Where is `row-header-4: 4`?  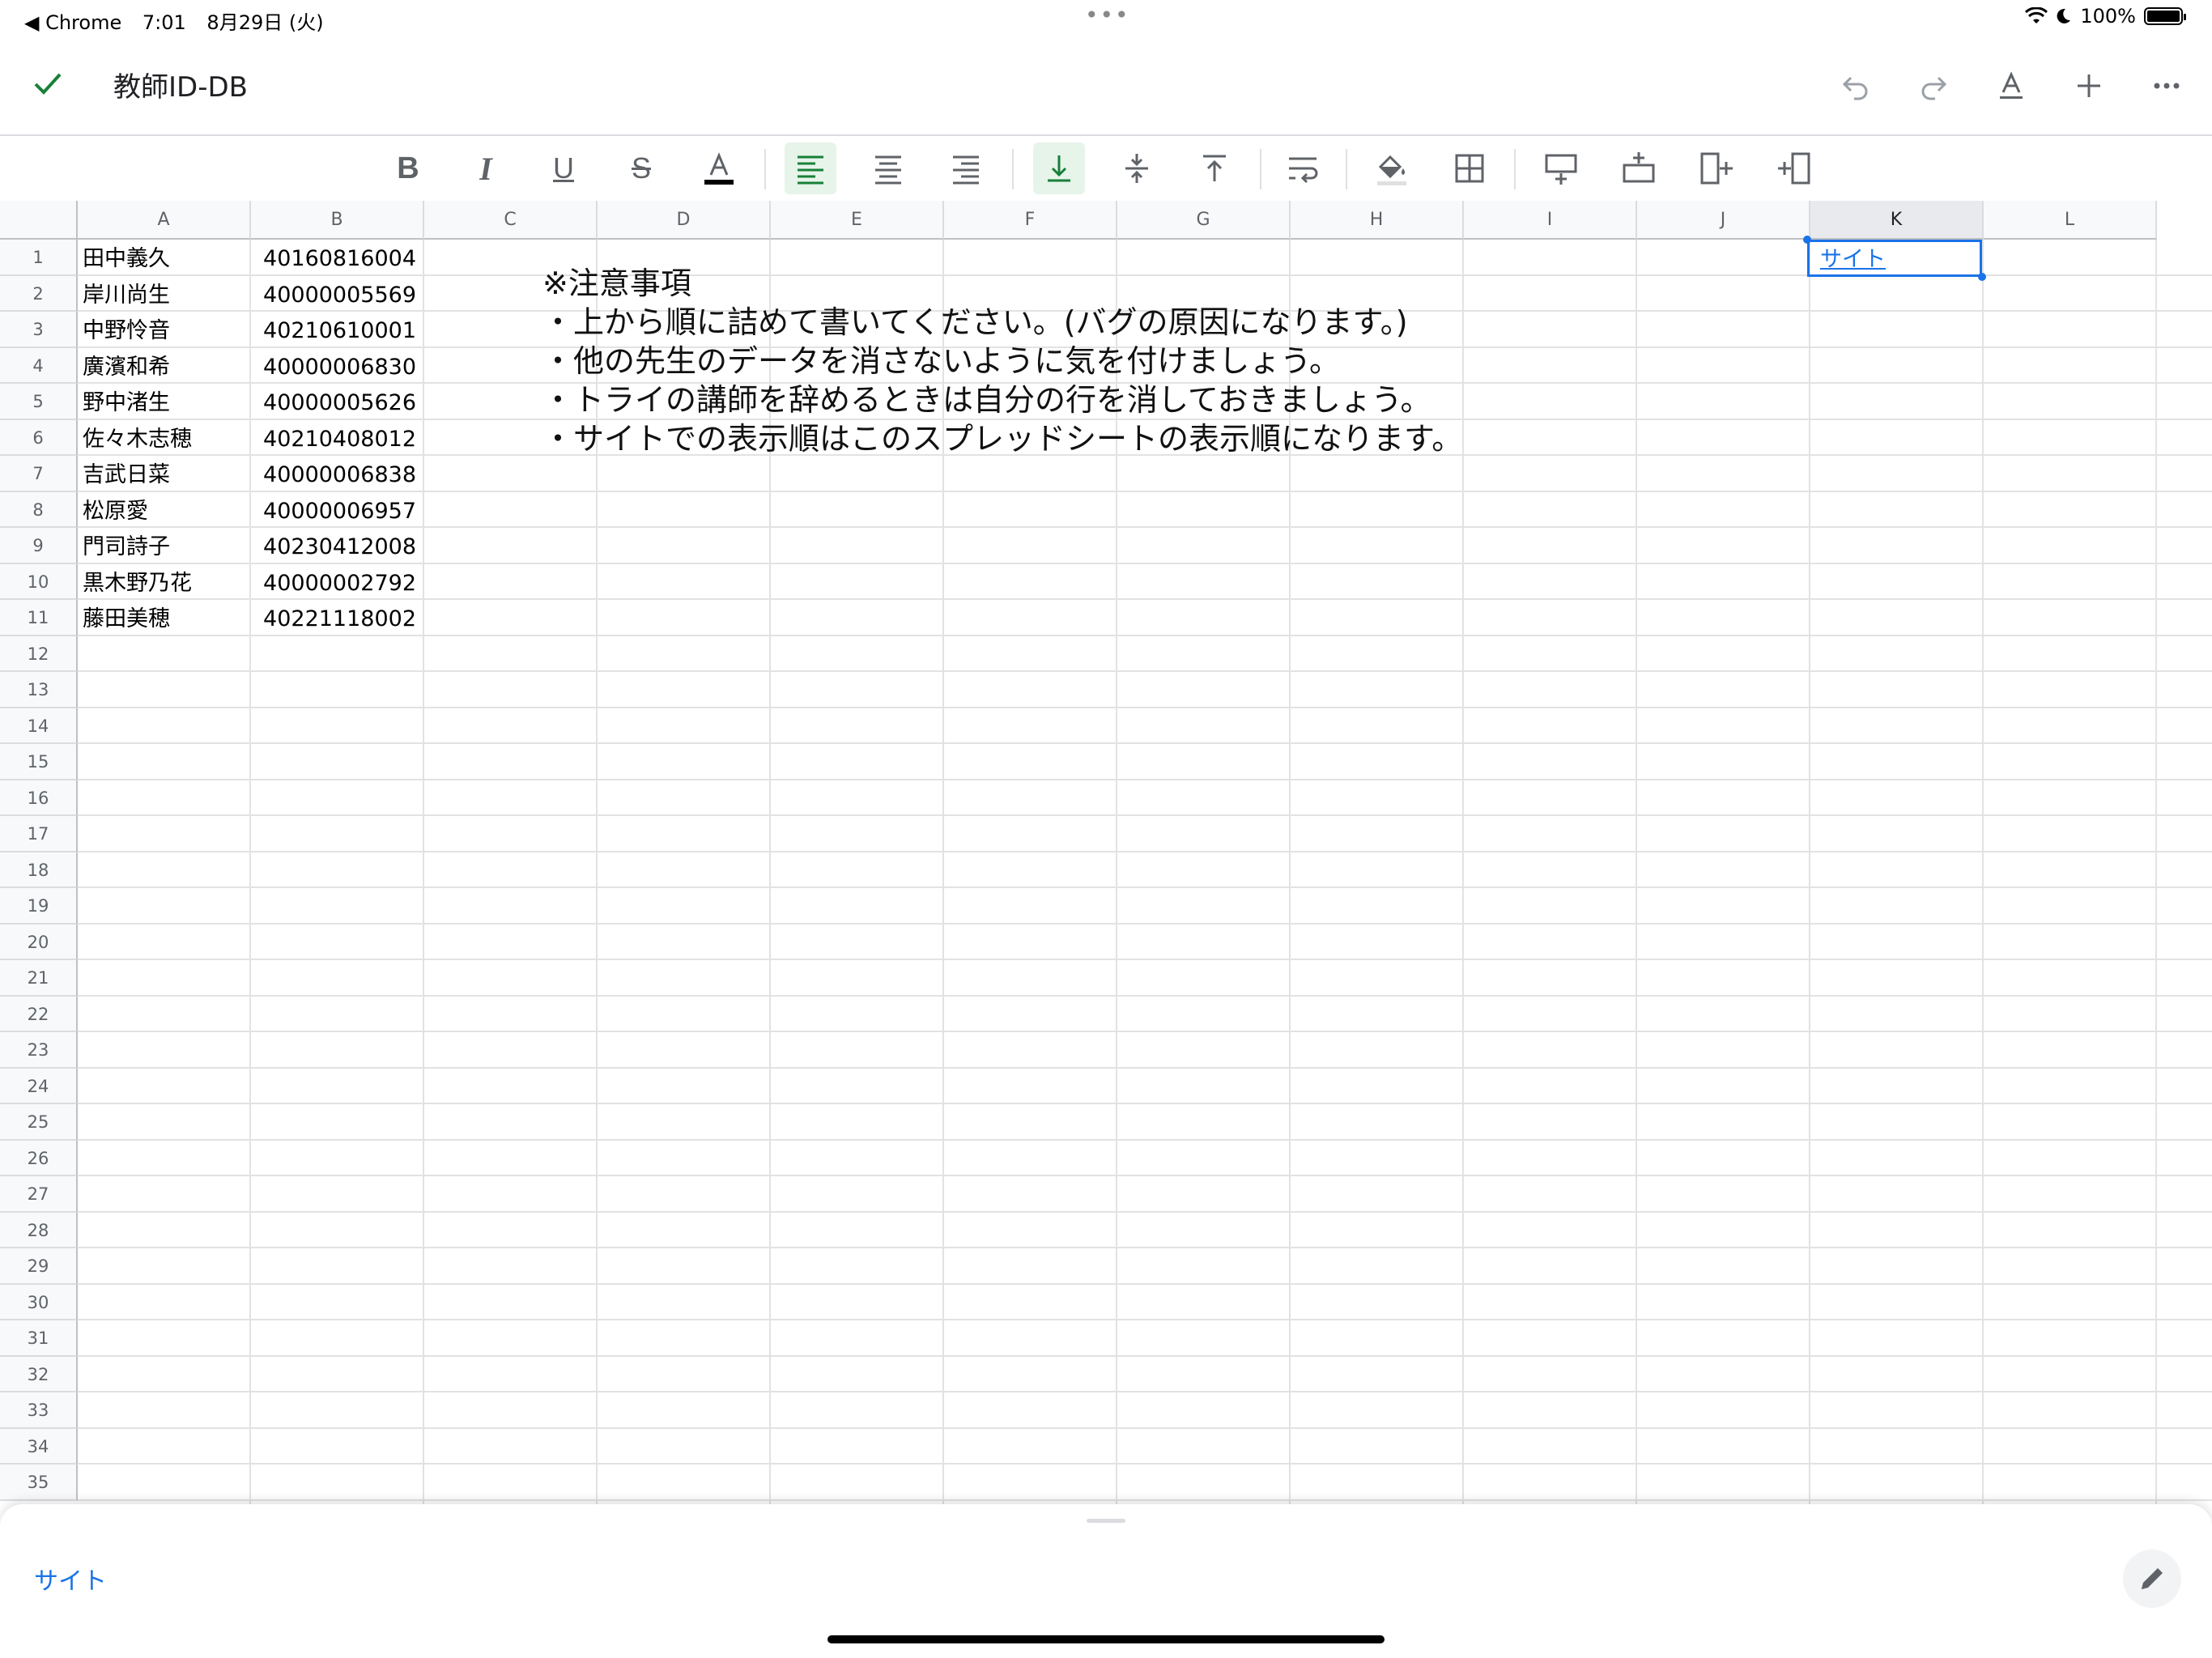 row-header-4: 4 is located at coordinates (39, 365).